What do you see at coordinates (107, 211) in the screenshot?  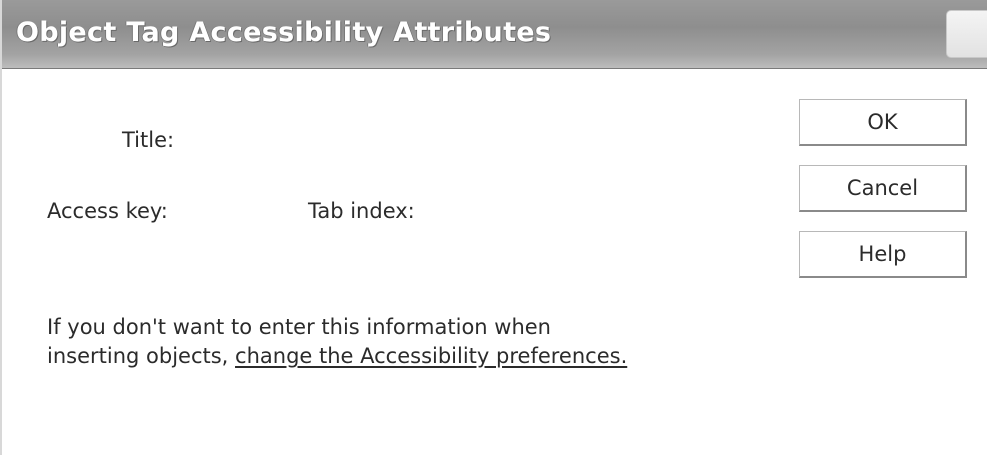 I see `access-key-label: Access key:` at bounding box center [107, 211].